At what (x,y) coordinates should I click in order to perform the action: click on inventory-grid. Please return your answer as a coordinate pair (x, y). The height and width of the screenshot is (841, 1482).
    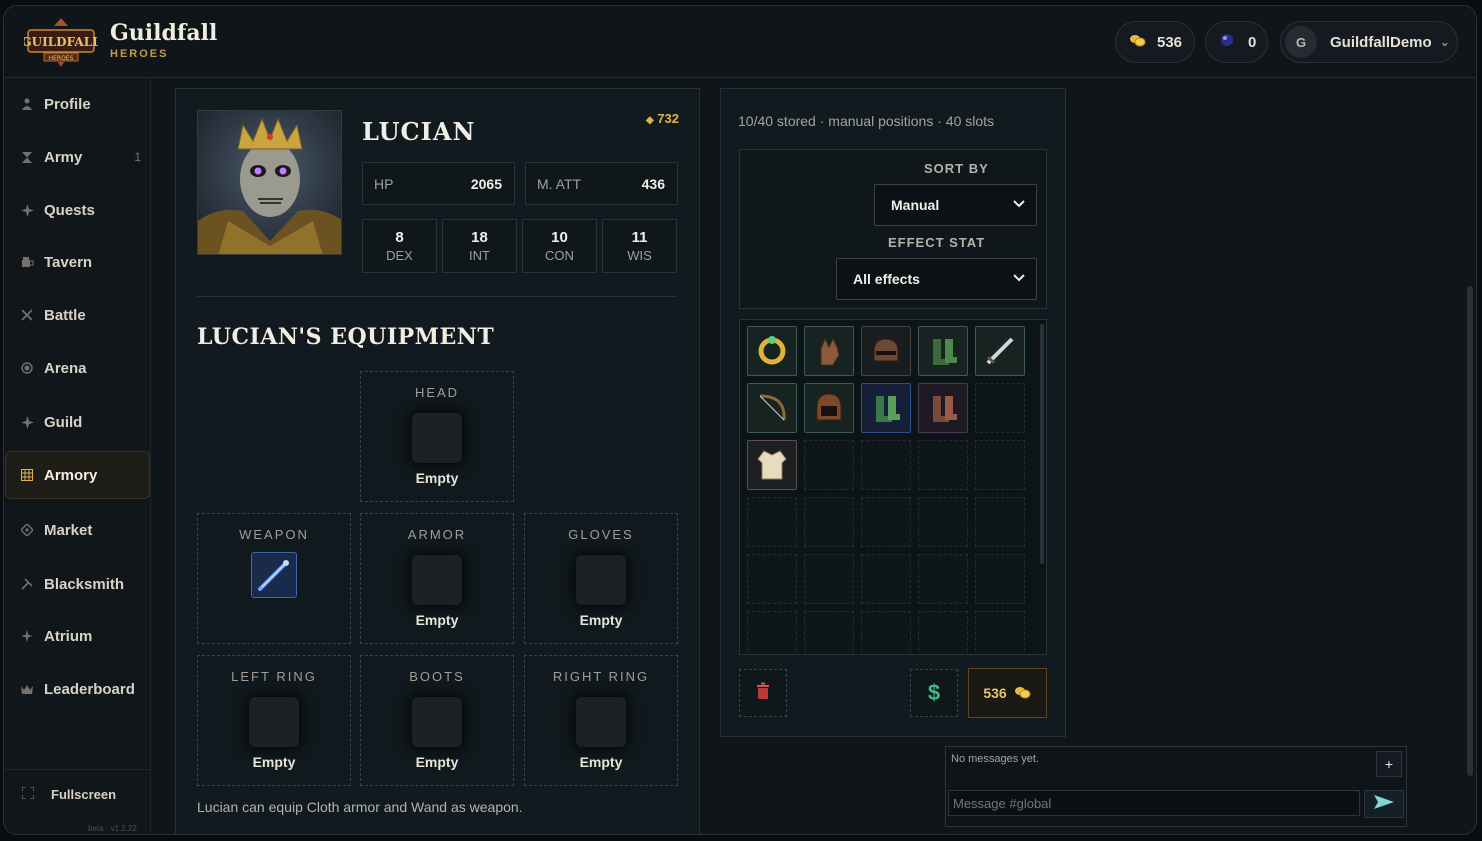
    Looking at the image, I should click on (893, 487).